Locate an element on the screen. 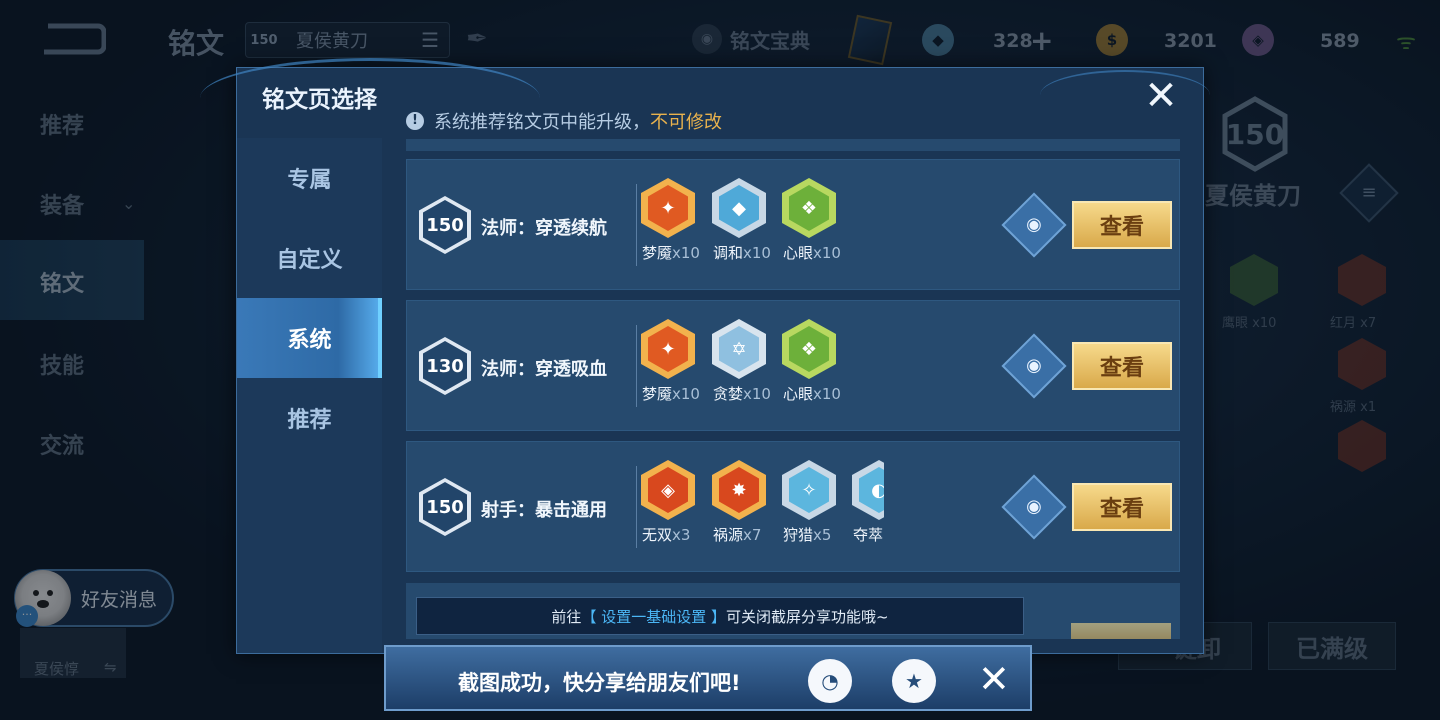  peerless-rune-icon: ◈ is located at coordinates (669, 491).